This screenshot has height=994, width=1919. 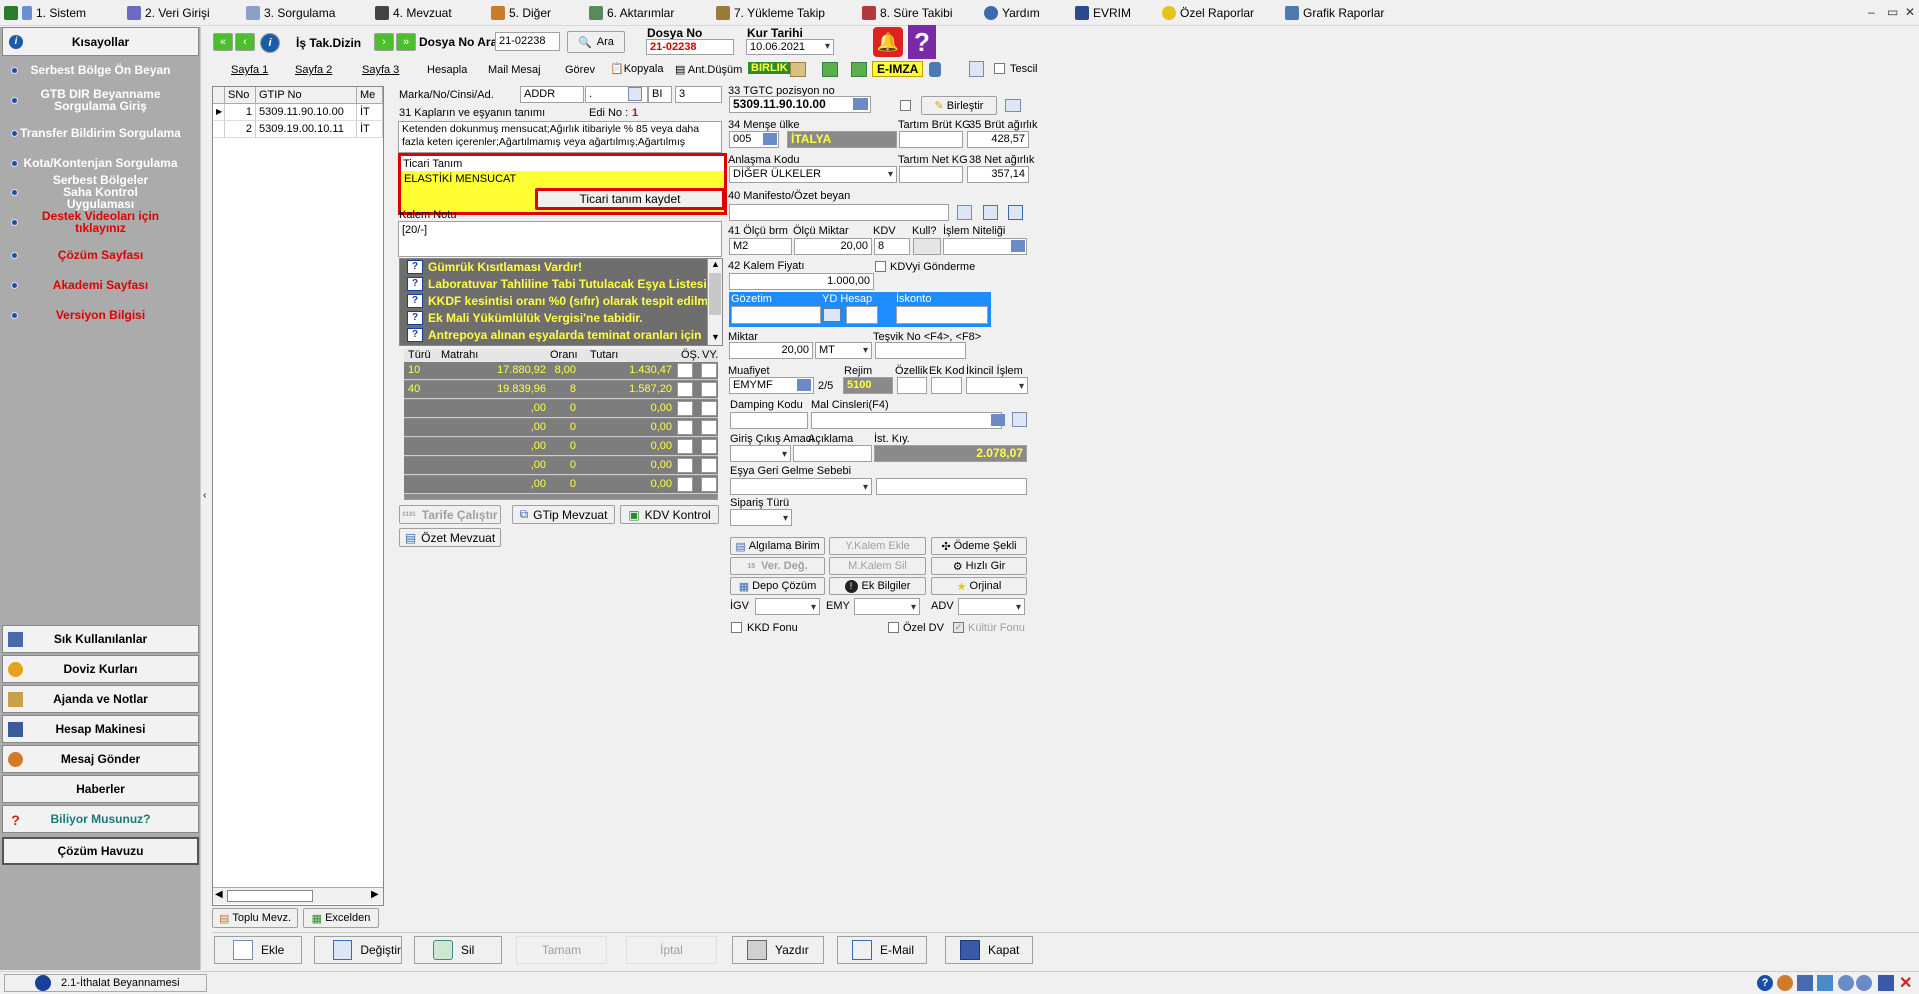 What do you see at coordinates (636, 68) in the screenshot?
I see `kopyala-button: 📋Kopyala` at bounding box center [636, 68].